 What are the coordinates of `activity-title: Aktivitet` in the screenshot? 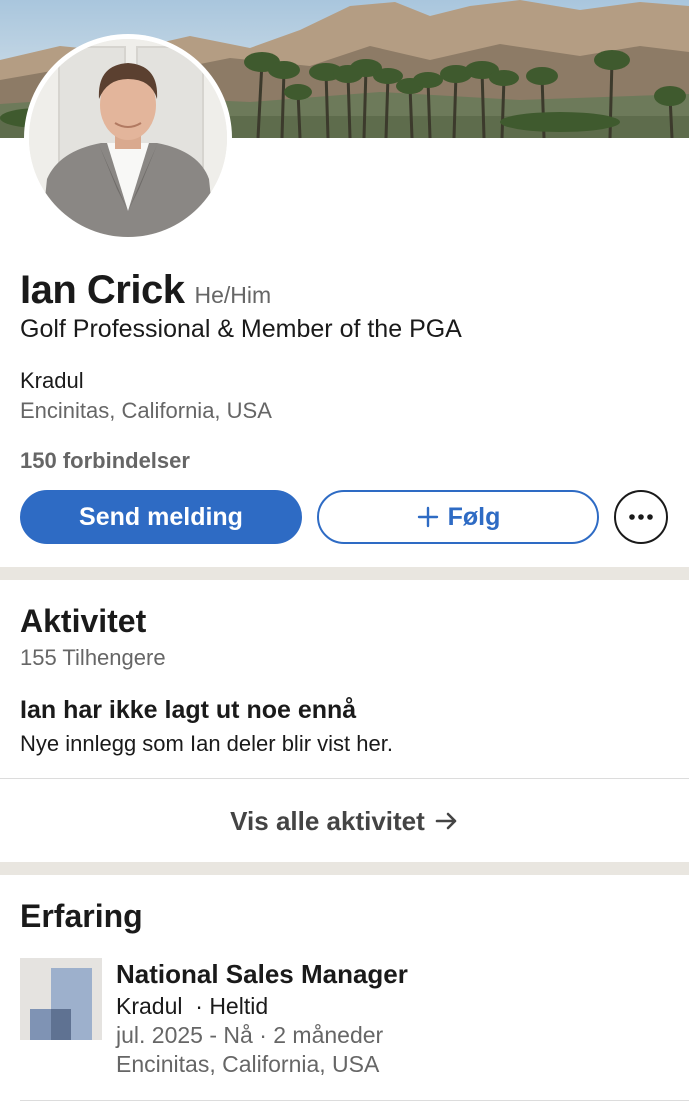 It's located at (83, 621).